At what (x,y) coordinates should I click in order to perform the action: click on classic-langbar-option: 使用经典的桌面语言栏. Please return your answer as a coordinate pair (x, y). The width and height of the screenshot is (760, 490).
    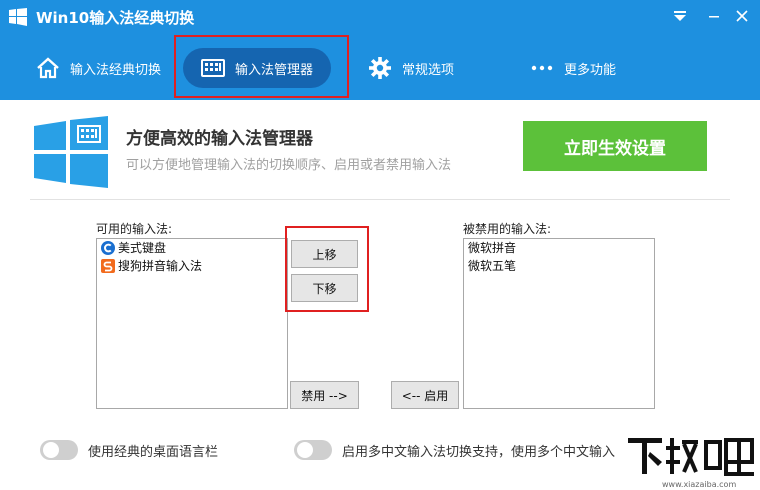
    Looking at the image, I should click on (129, 450).